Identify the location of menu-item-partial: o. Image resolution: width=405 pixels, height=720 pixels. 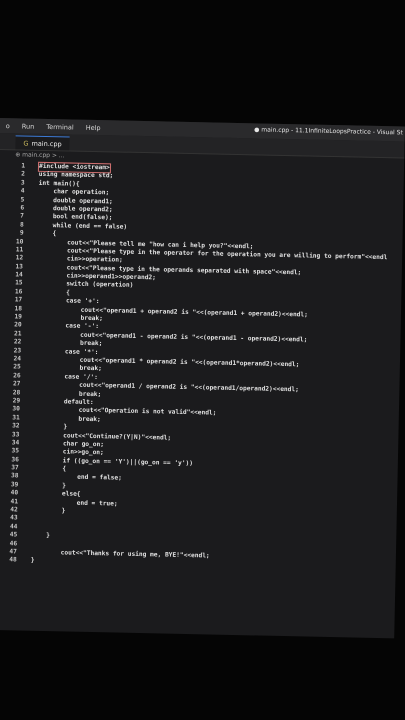
(11, 126).